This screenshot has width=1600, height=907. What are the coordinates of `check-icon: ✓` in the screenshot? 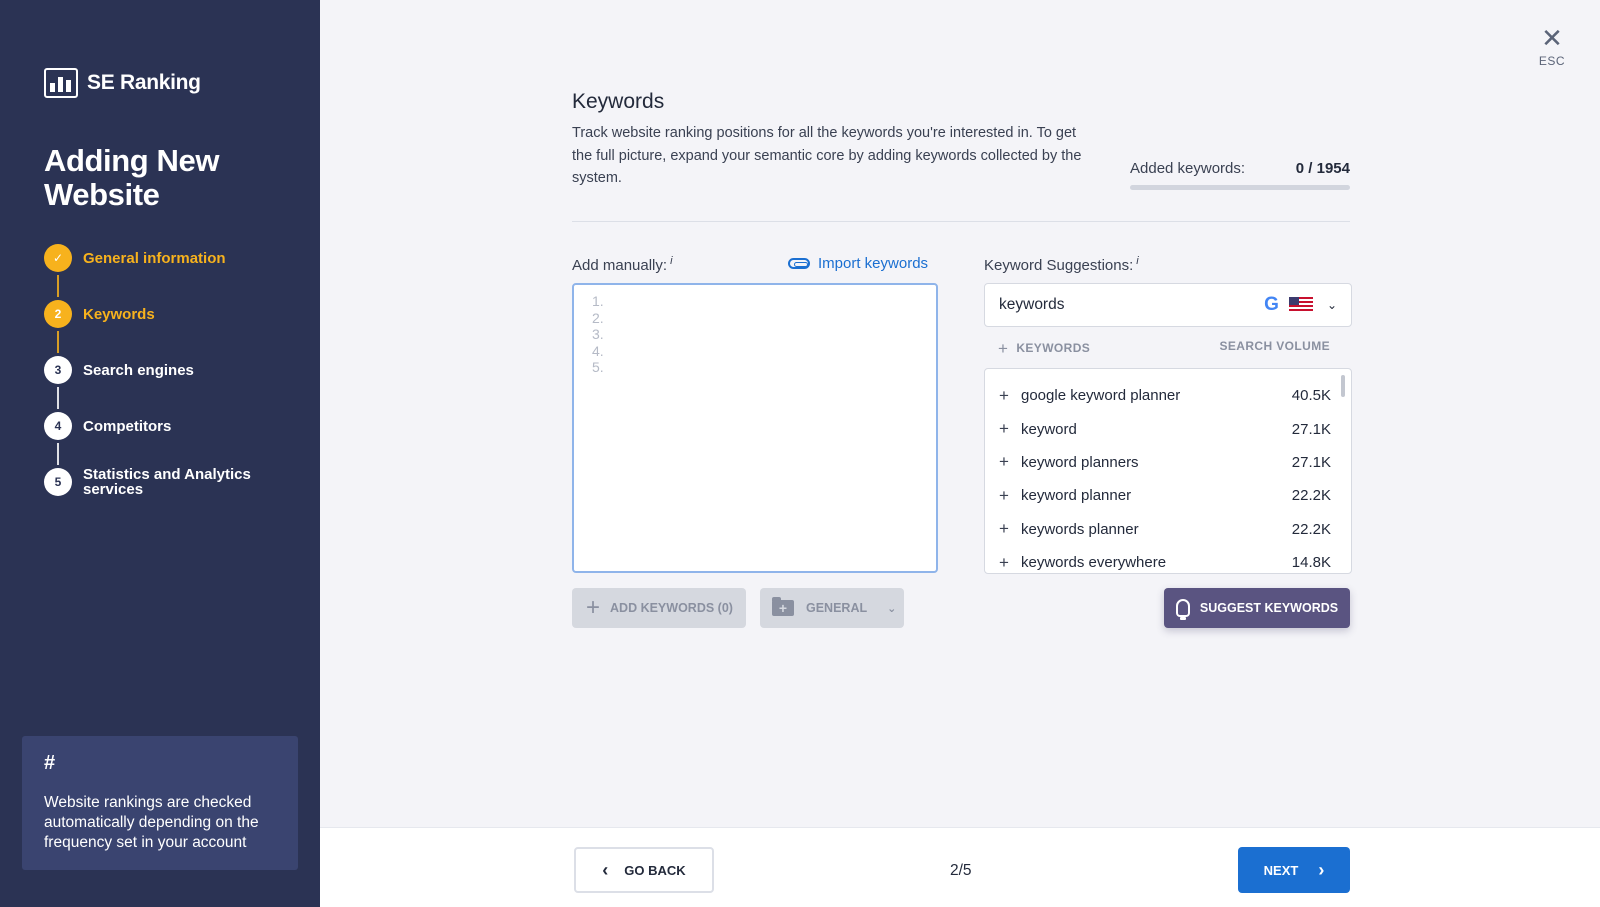 It's located at (58, 258).